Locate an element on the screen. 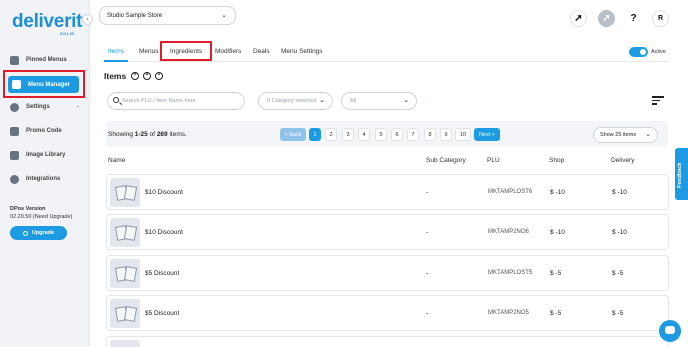 The image size is (688, 347). version-title: DPos Version is located at coordinates (28, 209).